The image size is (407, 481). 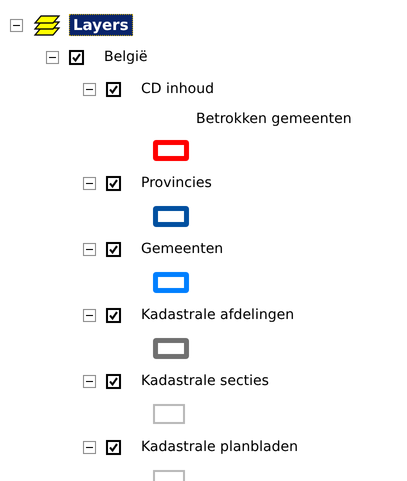 I want to click on layer-label: Provincies, so click(x=176, y=183).